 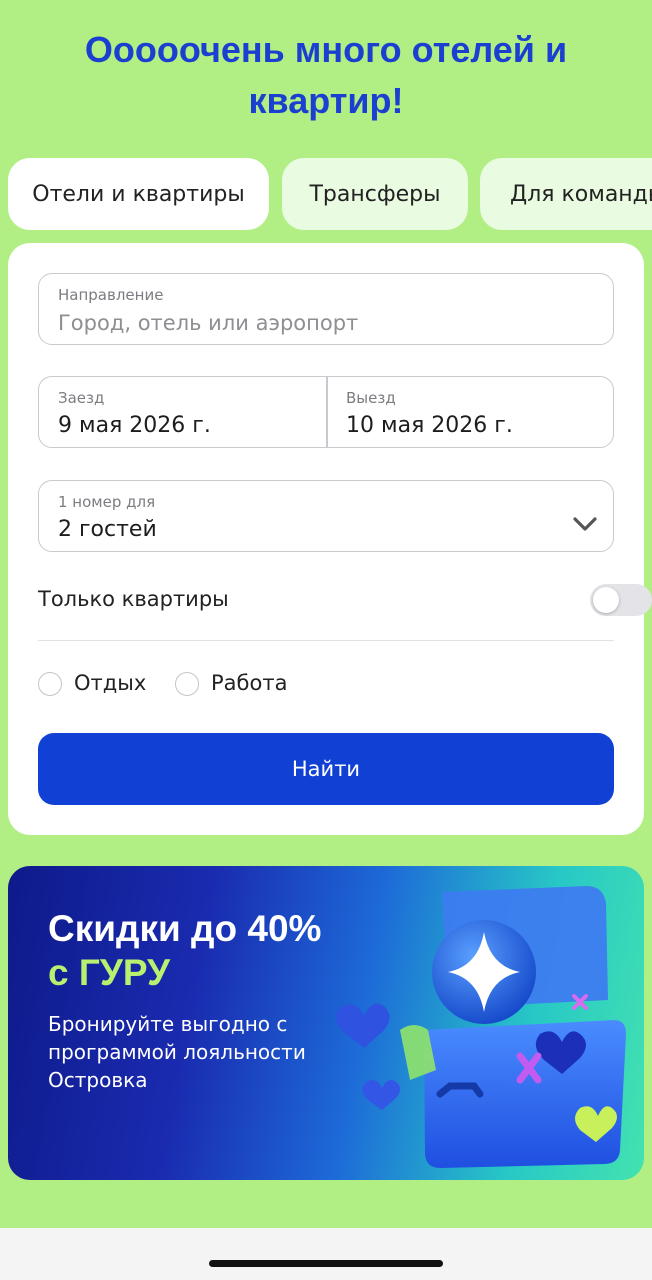 What do you see at coordinates (326, 1263) in the screenshot?
I see `home-indicator` at bounding box center [326, 1263].